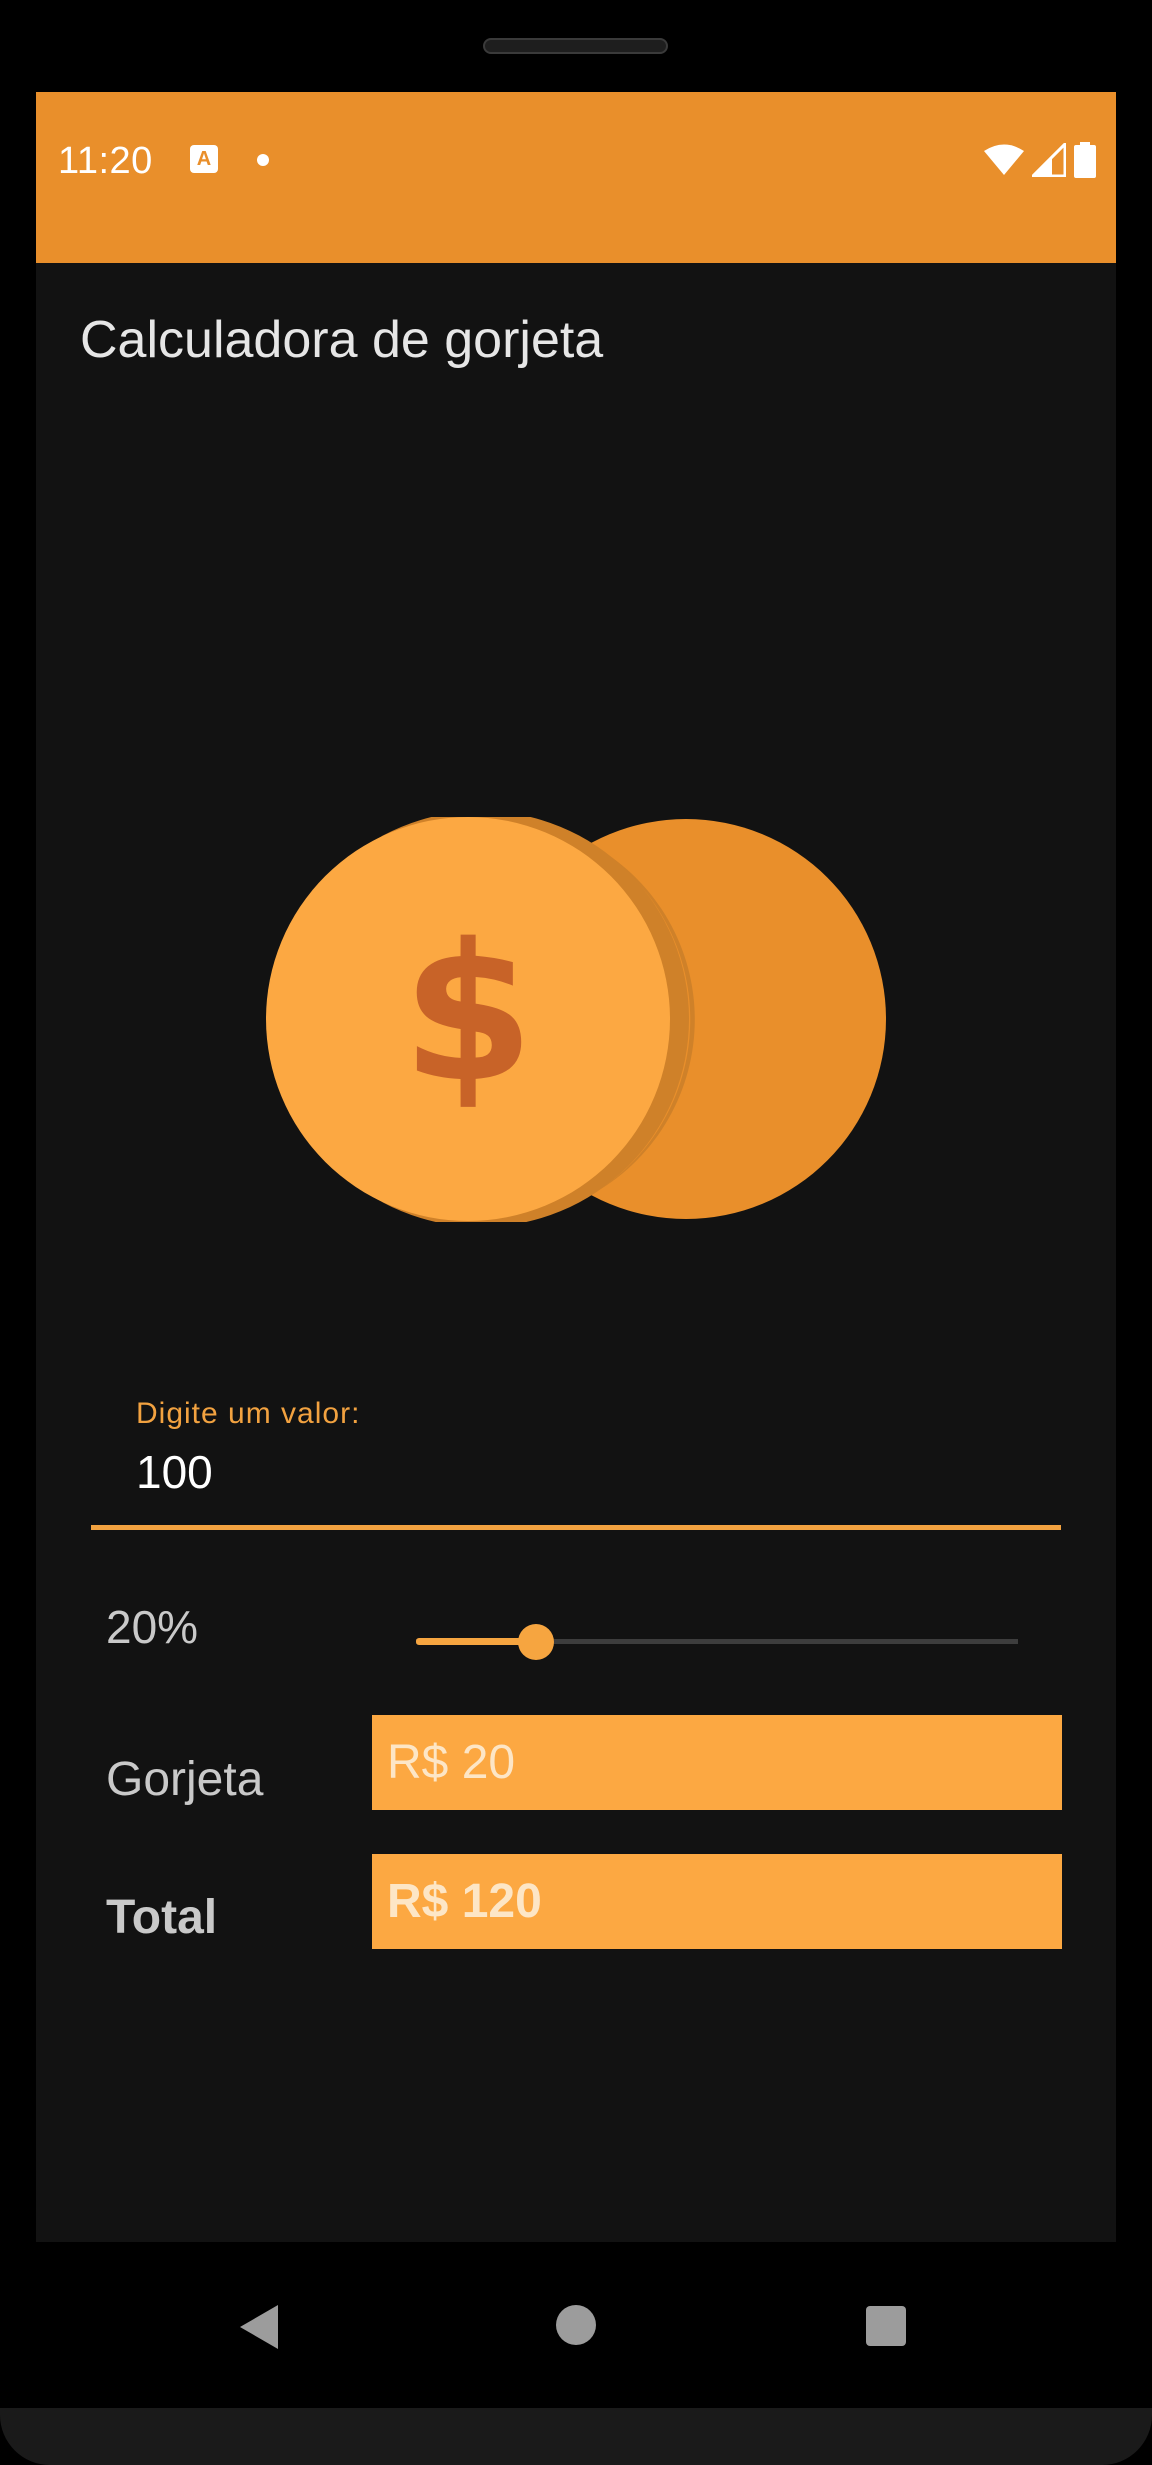 This screenshot has width=1152, height=2465. I want to click on status-time: 11:20, so click(105, 161).